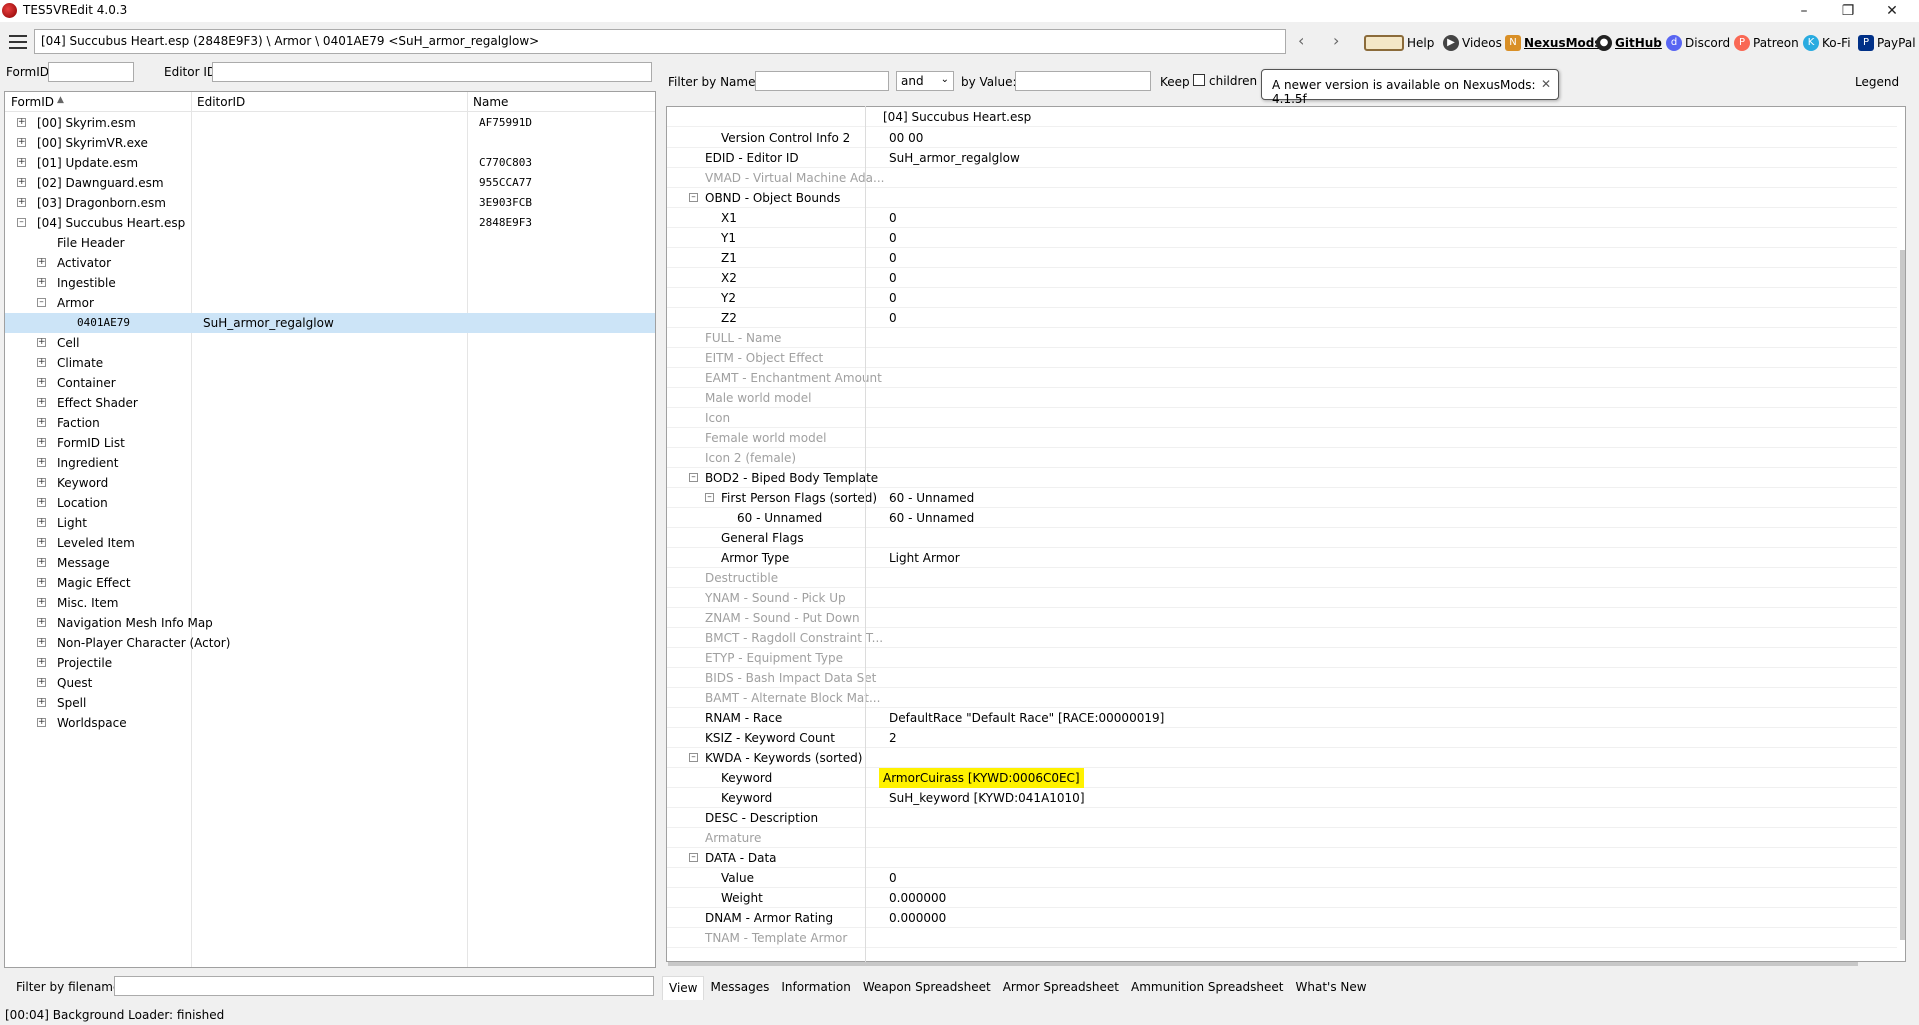 The width and height of the screenshot is (1919, 1025). I want to click on grid-row: Destructible, so click(1282, 578).